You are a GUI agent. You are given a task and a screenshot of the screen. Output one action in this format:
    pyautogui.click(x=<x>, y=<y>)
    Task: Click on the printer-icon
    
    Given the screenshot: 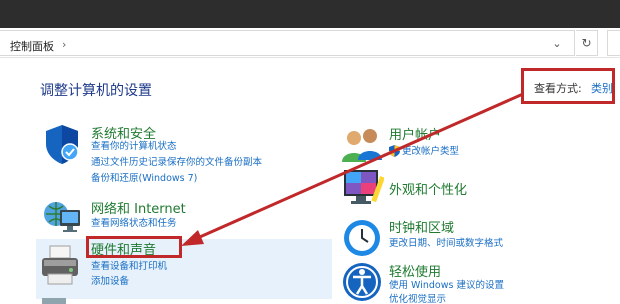 What is the action you would take?
    pyautogui.click(x=60, y=265)
    